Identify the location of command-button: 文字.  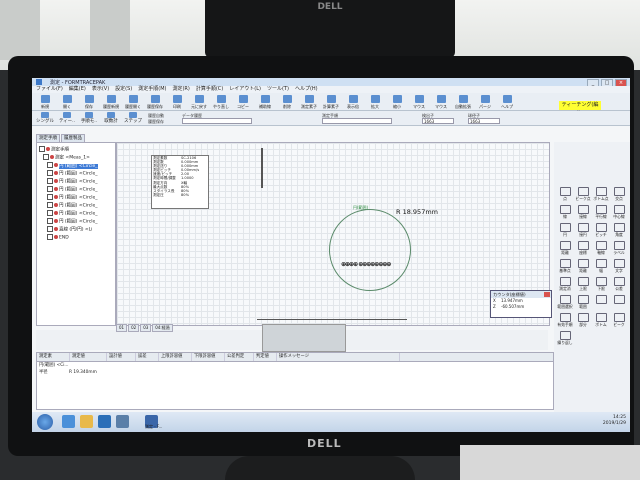
(619, 266).